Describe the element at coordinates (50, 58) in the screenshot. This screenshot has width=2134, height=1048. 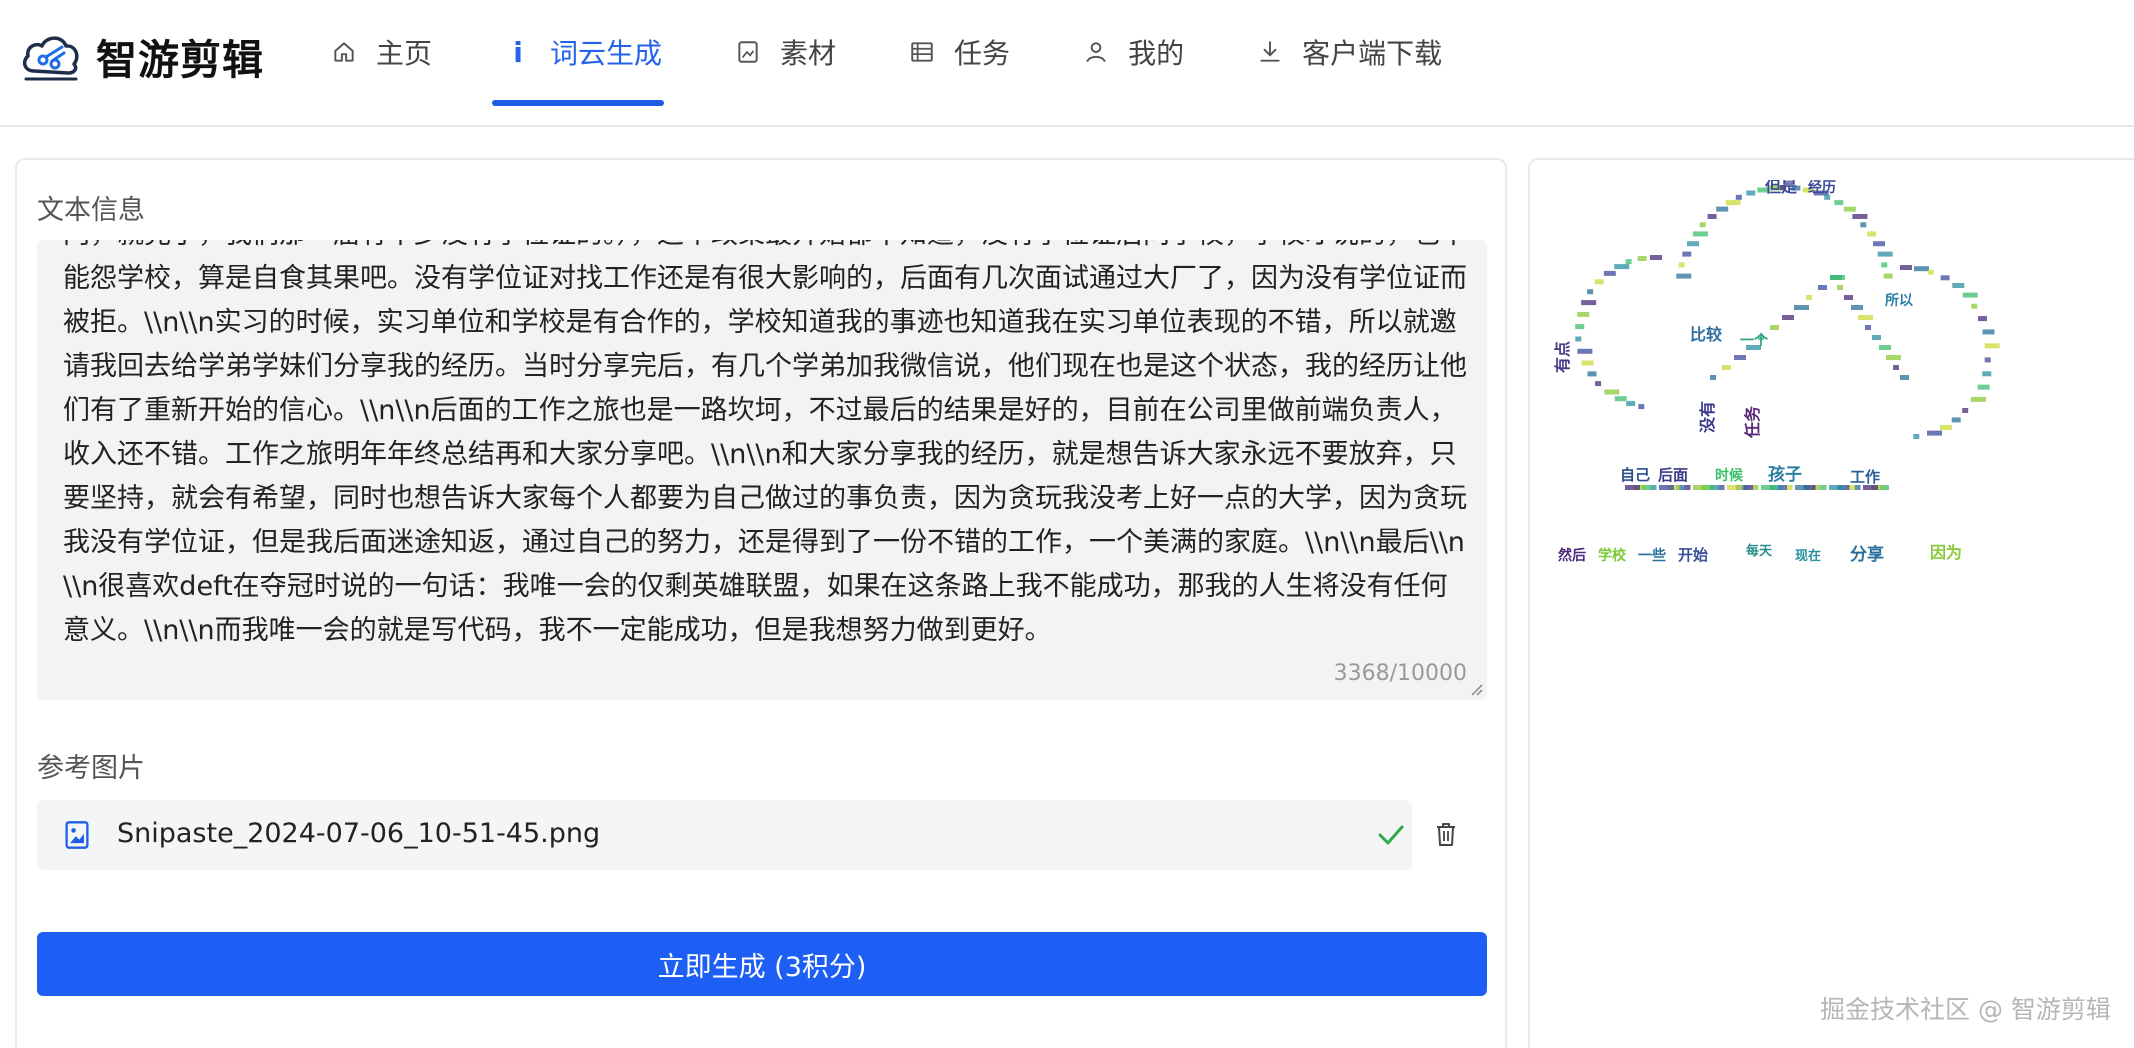
I see `cloud-scissors-logo-icon` at that location.